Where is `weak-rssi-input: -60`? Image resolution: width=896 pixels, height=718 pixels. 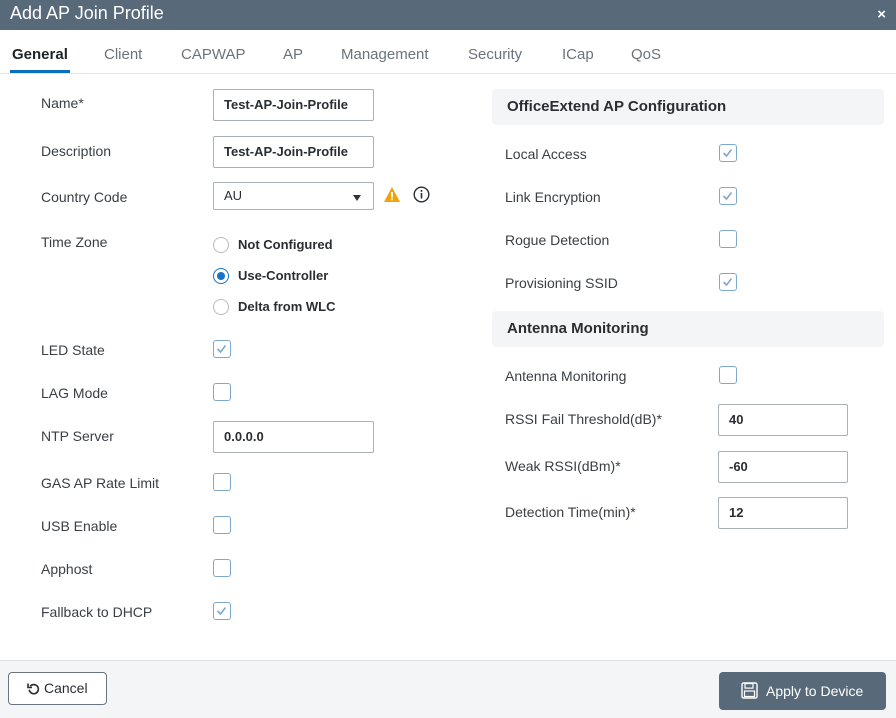
weak-rssi-input: -60 is located at coordinates (783, 467).